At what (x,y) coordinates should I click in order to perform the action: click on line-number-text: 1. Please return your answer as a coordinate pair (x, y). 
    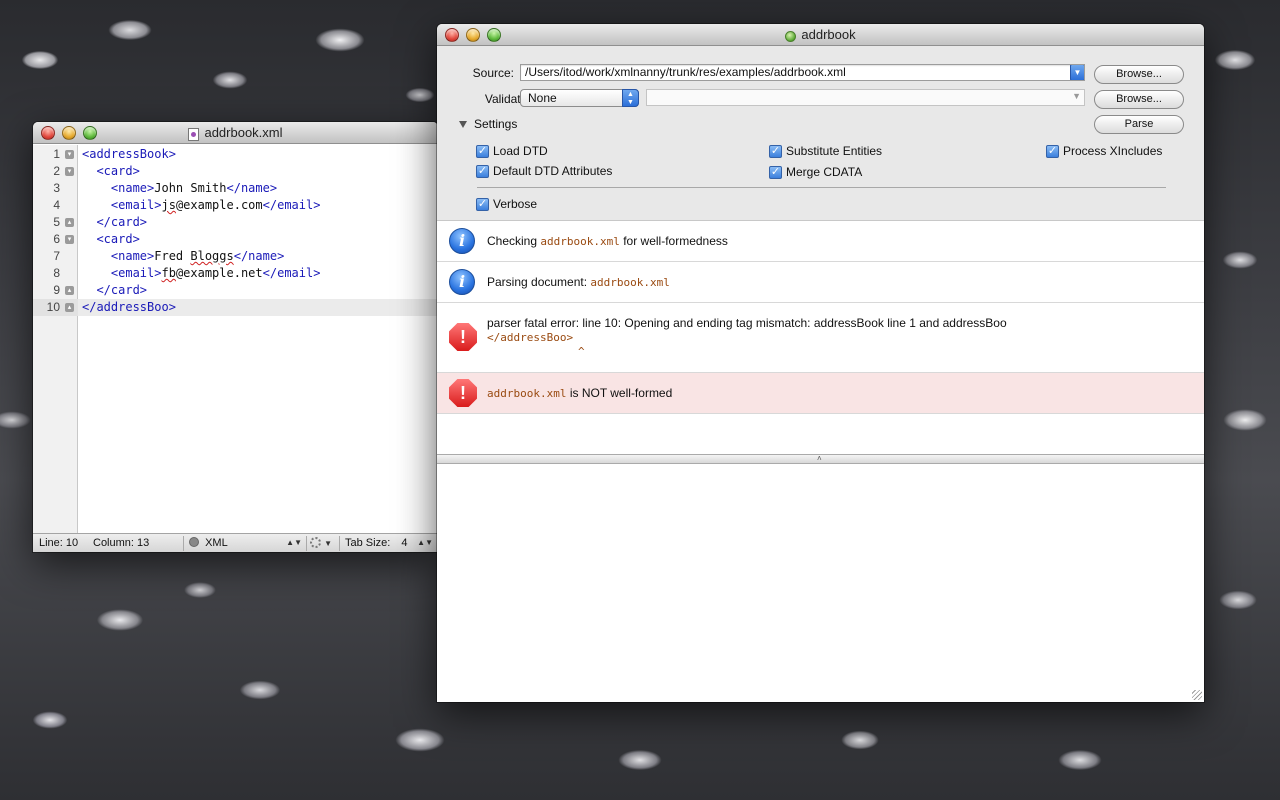
    Looking at the image, I should click on (56, 154).